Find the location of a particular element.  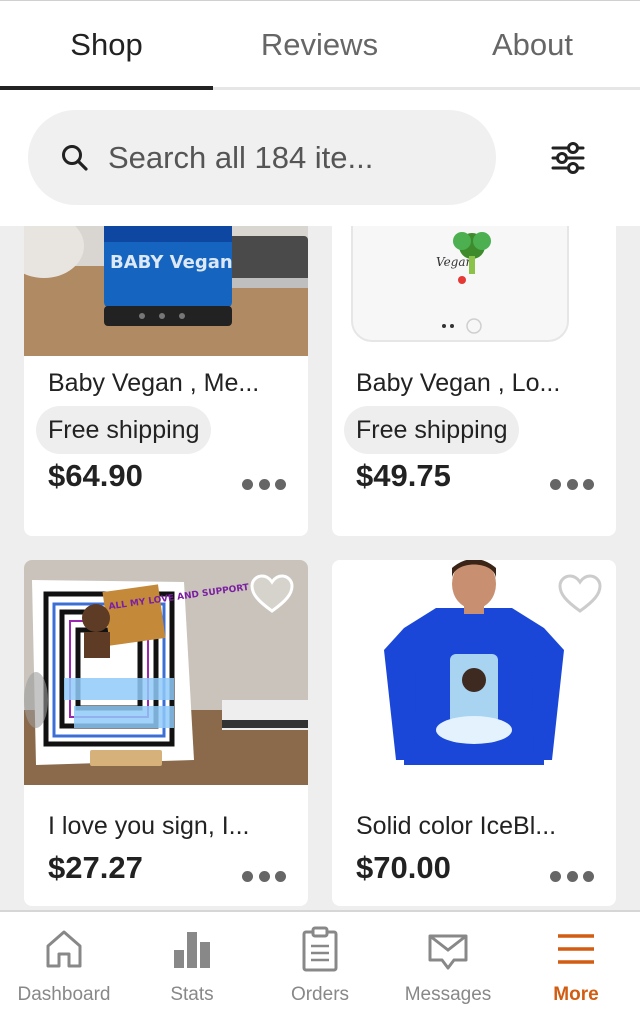

nav-label: Messages is located at coordinates (448, 994).